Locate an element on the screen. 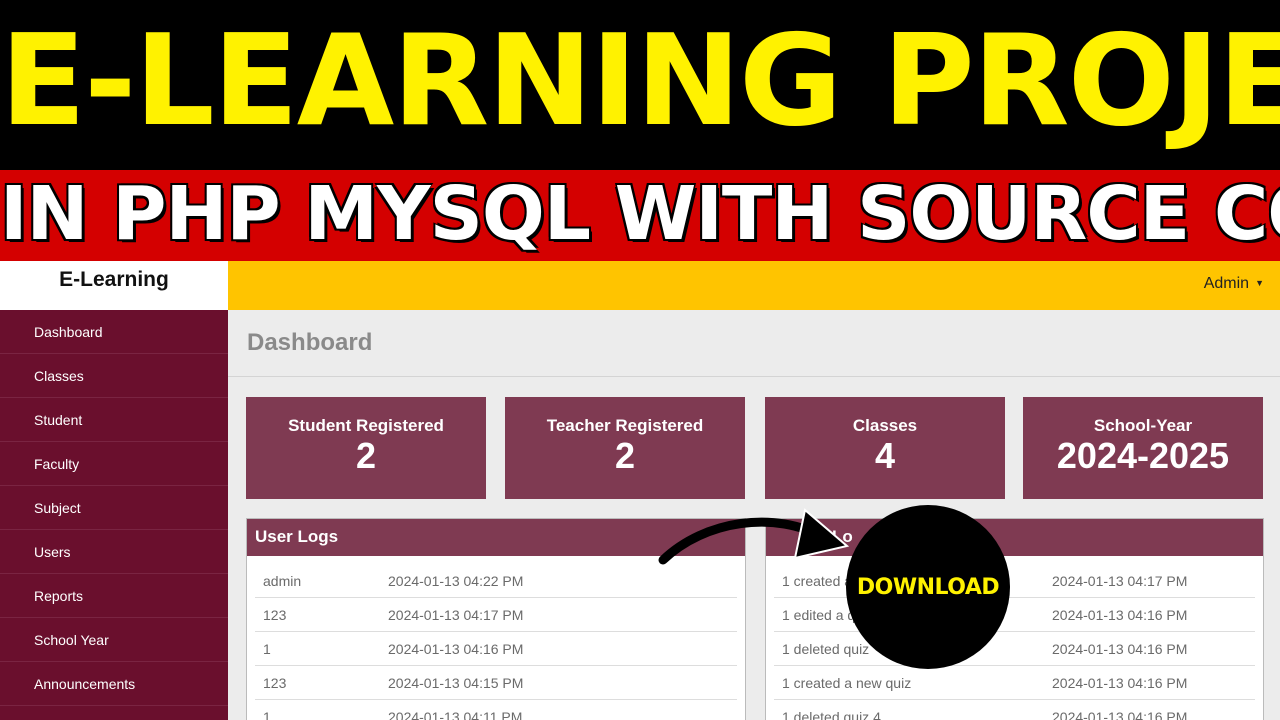 Image resolution: width=1280 pixels, height=720 pixels. table-row: 1 2024-01-13 04:16 PM is located at coordinates (496, 649).